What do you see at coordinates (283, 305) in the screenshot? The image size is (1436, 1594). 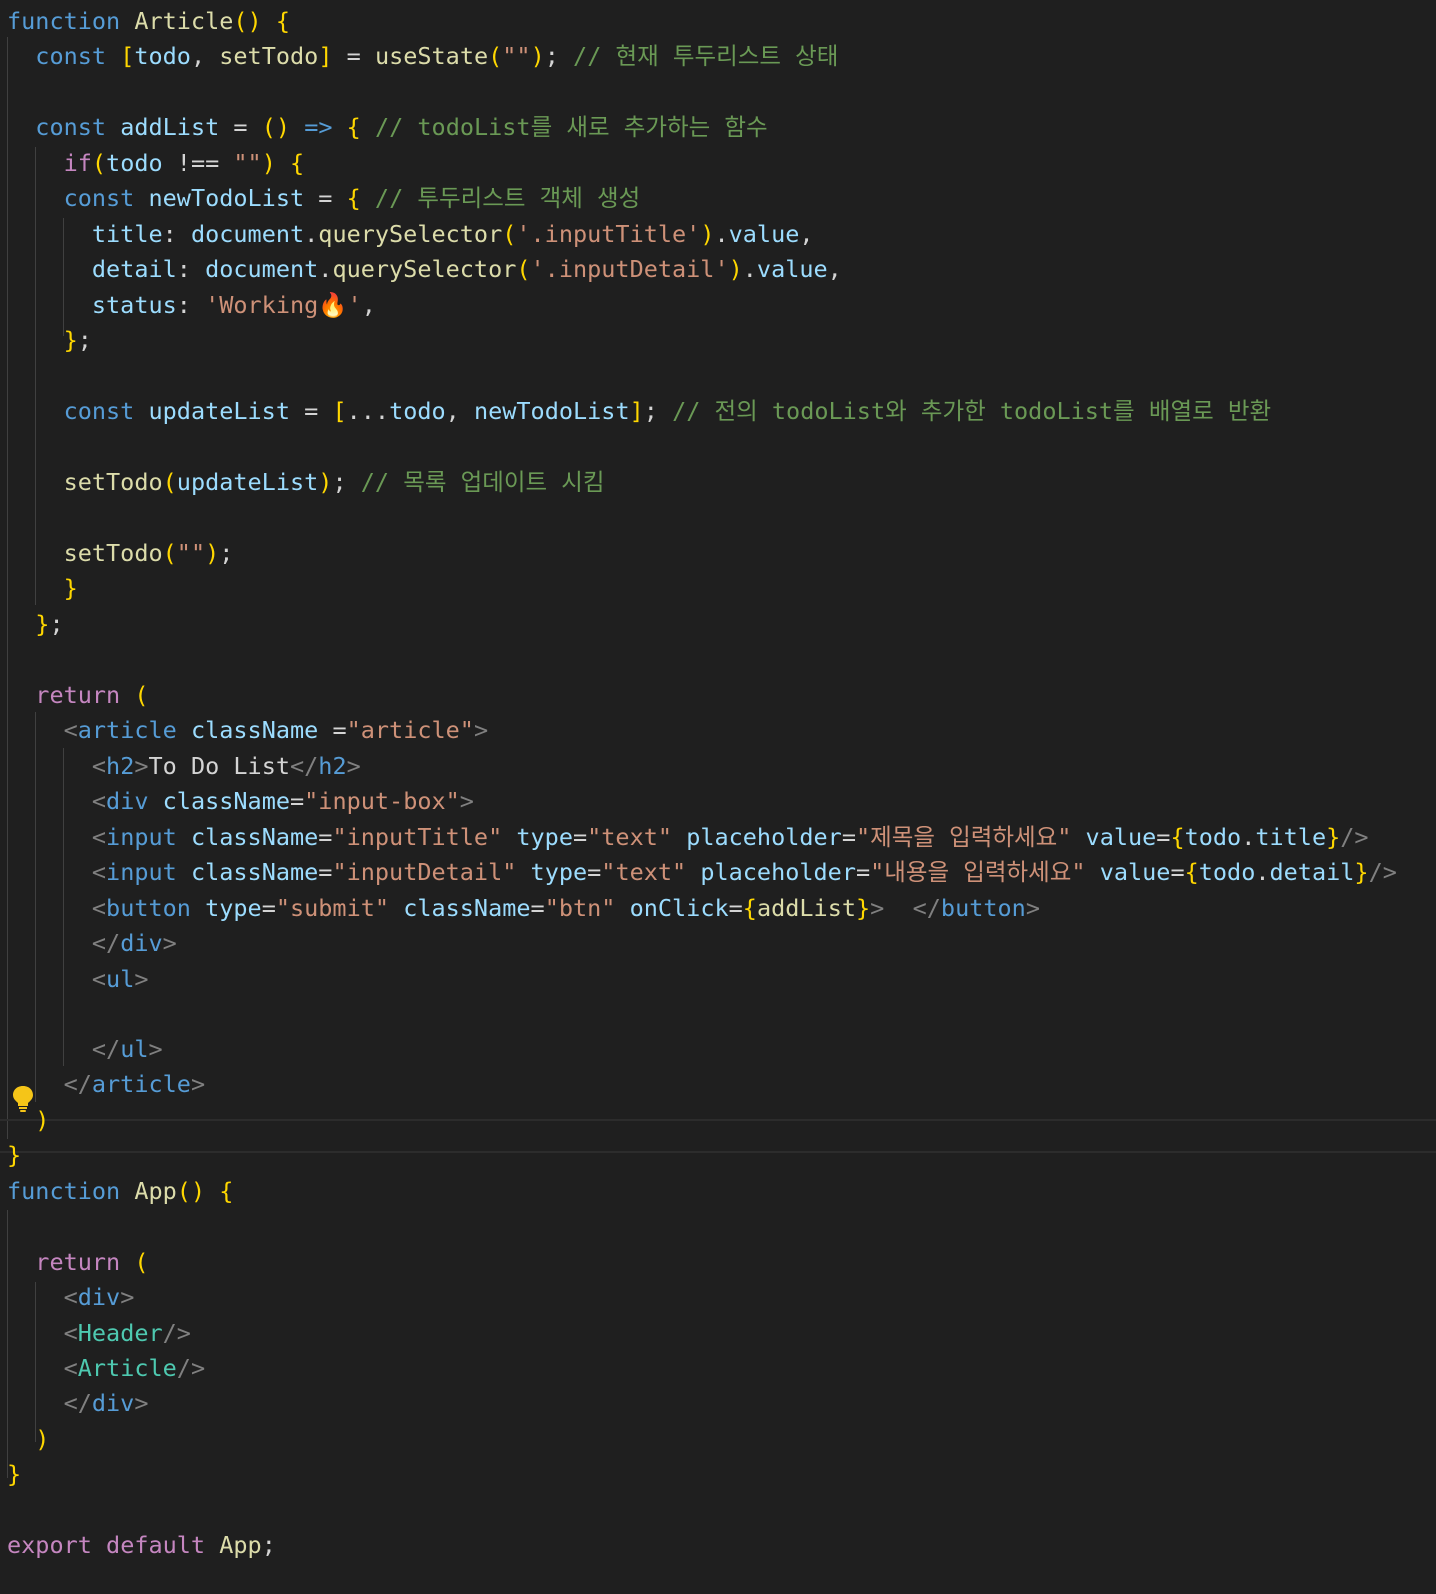 I see `token: 'Working🔥'` at bounding box center [283, 305].